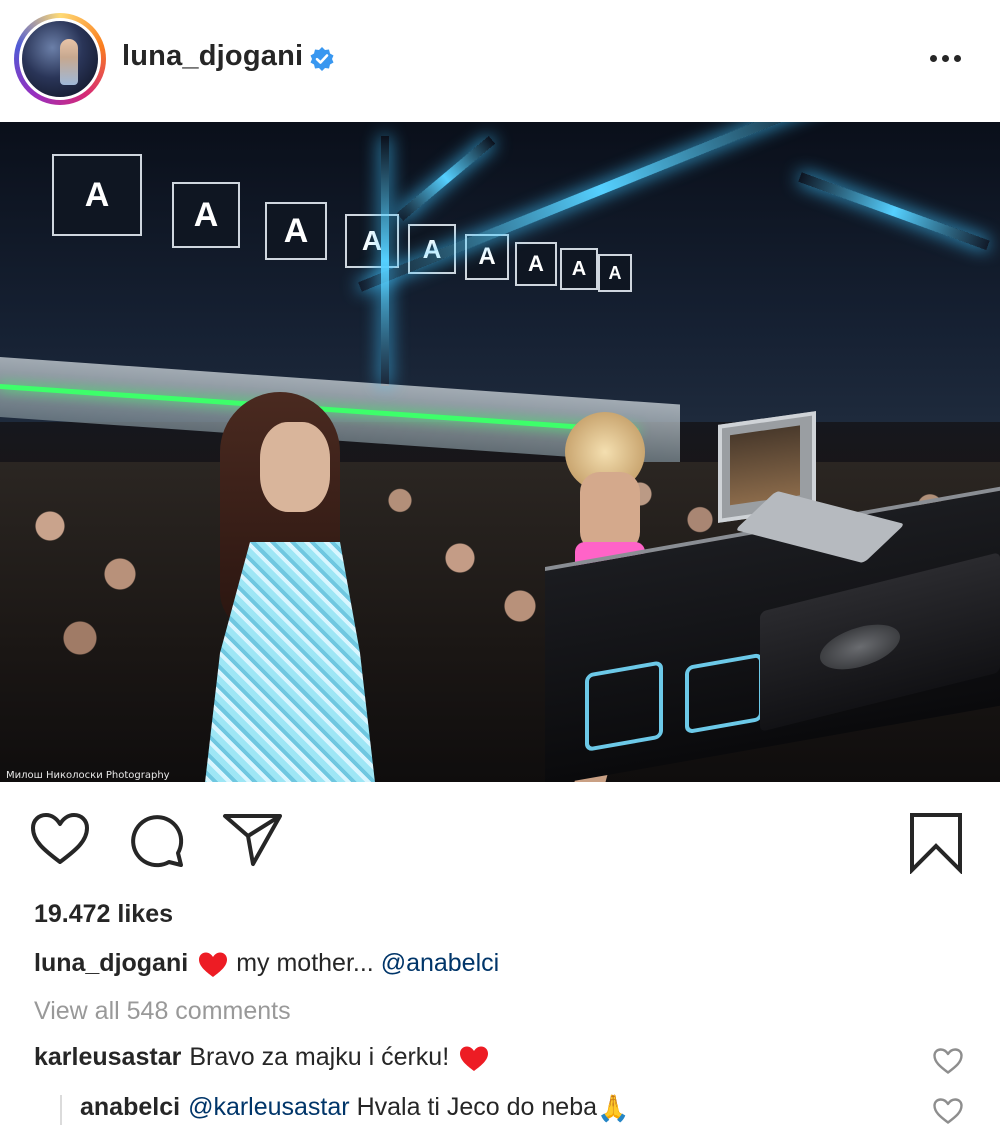  What do you see at coordinates (61, 1110) in the screenshot?
I see `reply-indent-line` at bounding box center [61, 1110].